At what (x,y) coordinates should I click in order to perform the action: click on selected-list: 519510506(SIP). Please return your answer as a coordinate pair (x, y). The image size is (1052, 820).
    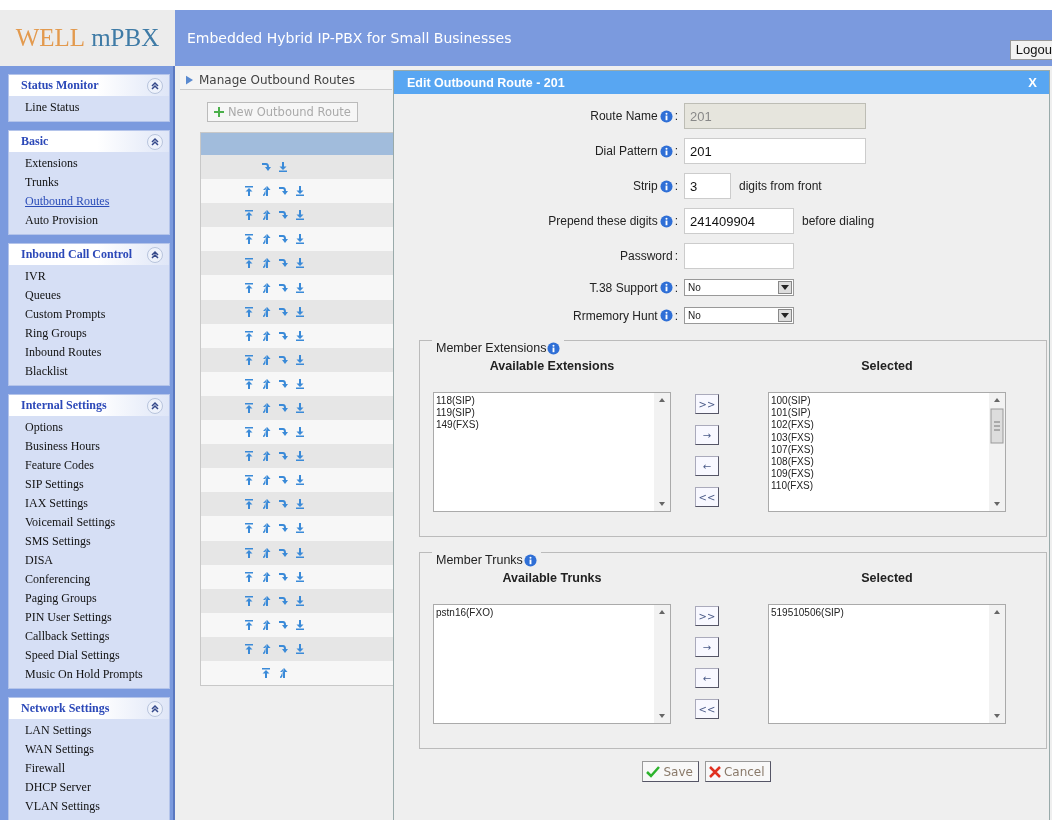
    Looking at the image, I should click on (887, 664).